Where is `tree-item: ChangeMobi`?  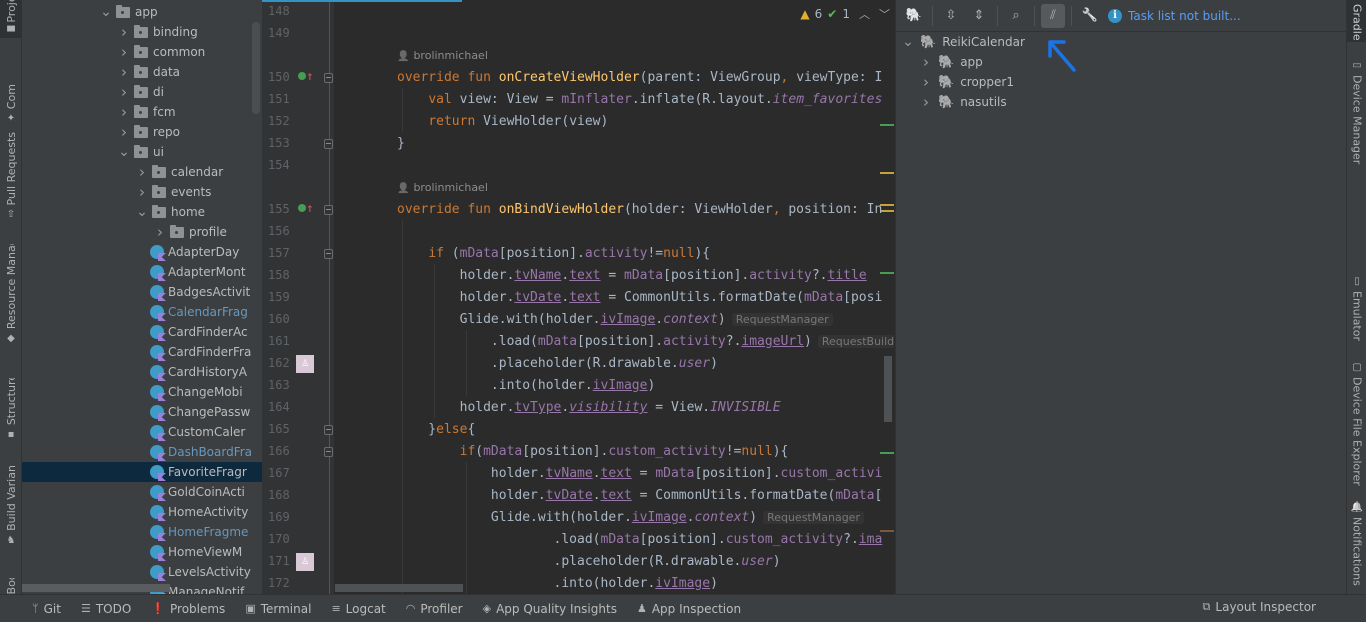
tree-item: ChangeMobi is located at coordinates (142, 392).